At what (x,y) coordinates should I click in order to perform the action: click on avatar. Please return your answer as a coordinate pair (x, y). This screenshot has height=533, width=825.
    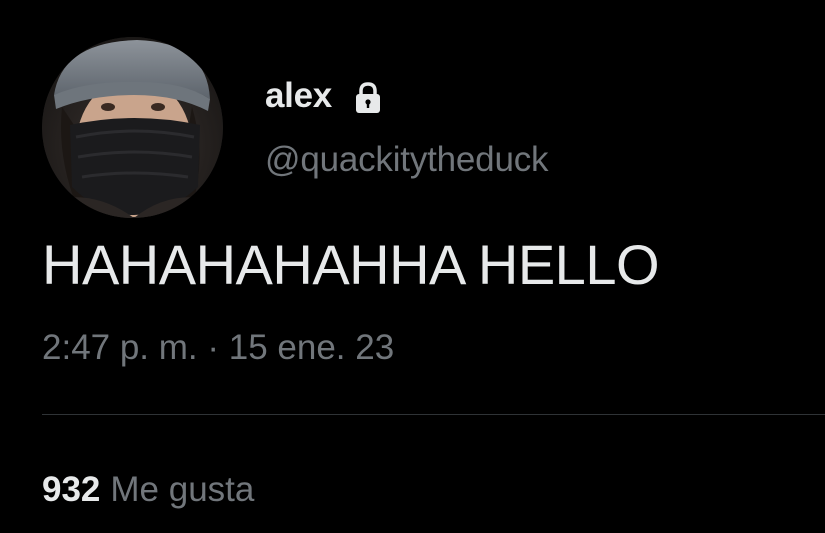
    Looking at the image, I should click on (132, 127).